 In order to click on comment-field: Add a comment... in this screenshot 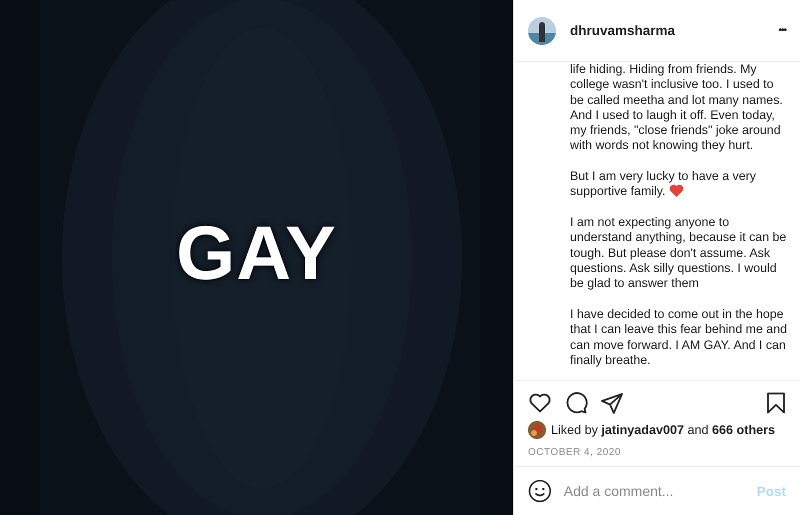, I will do `click(654, 491)`.